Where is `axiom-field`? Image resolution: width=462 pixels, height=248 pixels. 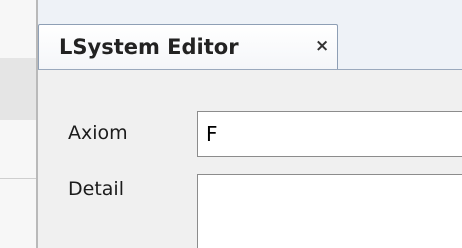 axiom-field is located at coordinates (329, 134).